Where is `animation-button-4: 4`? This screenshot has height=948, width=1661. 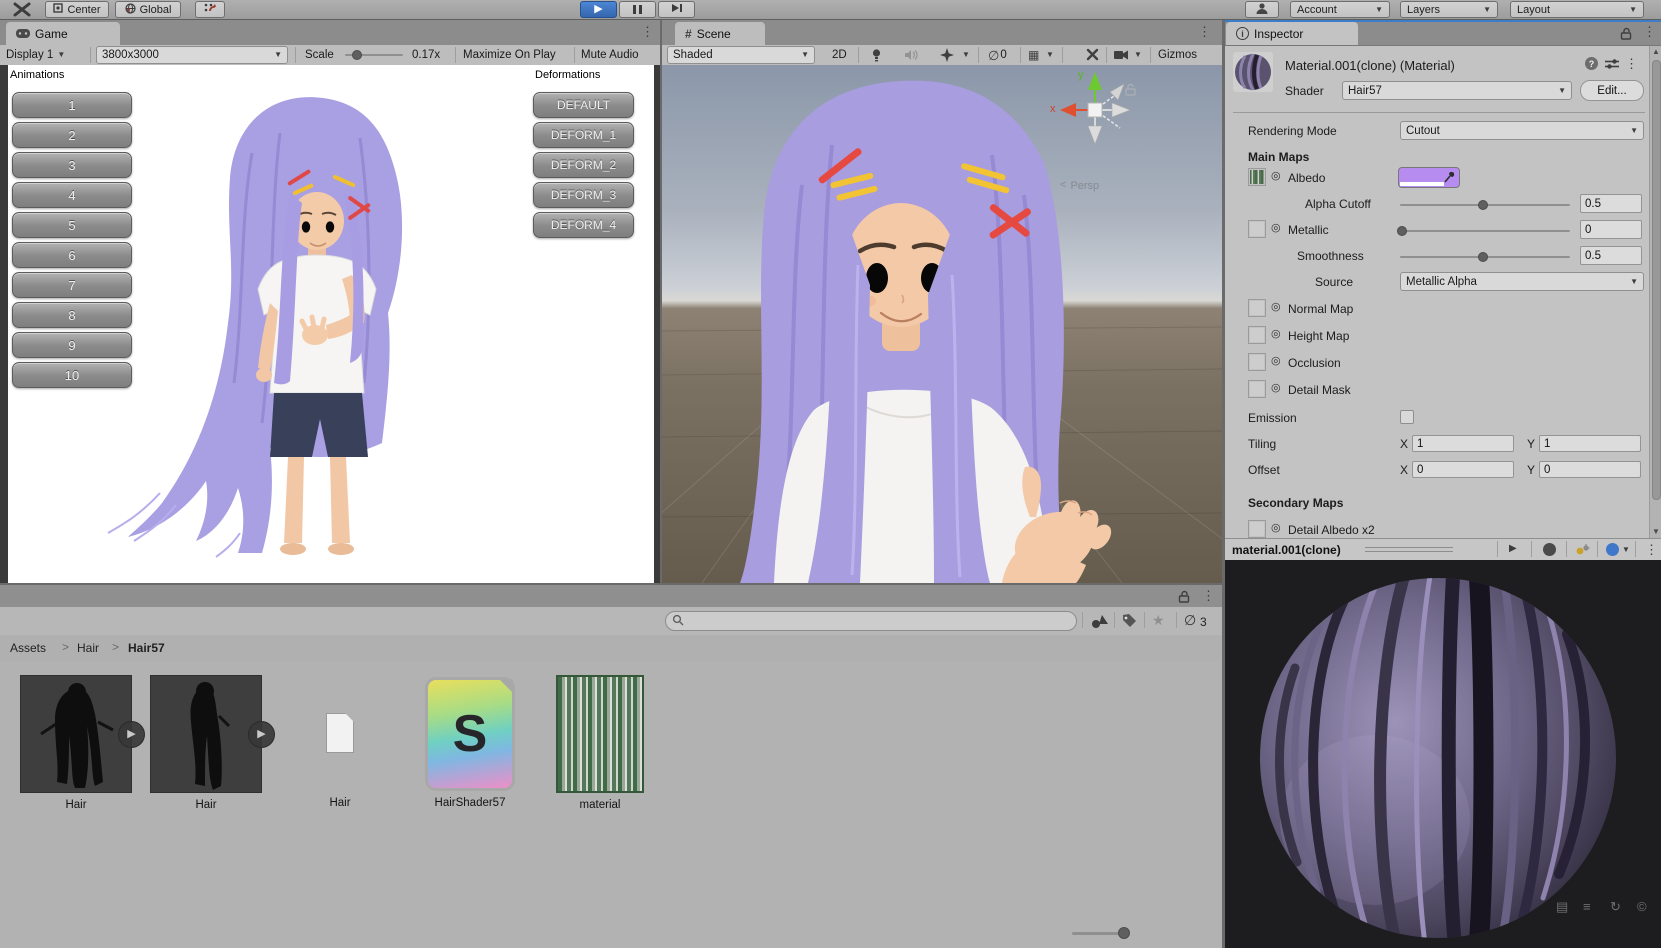
animation-button-4: 4 is located at coordinates (72, 195).